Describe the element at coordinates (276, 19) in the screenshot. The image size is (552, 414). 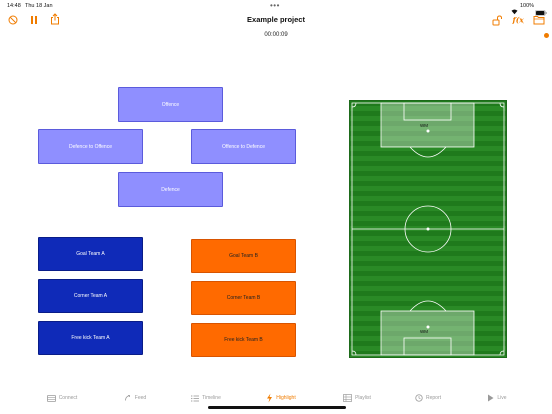
I see `page-title: Example project` at that location.